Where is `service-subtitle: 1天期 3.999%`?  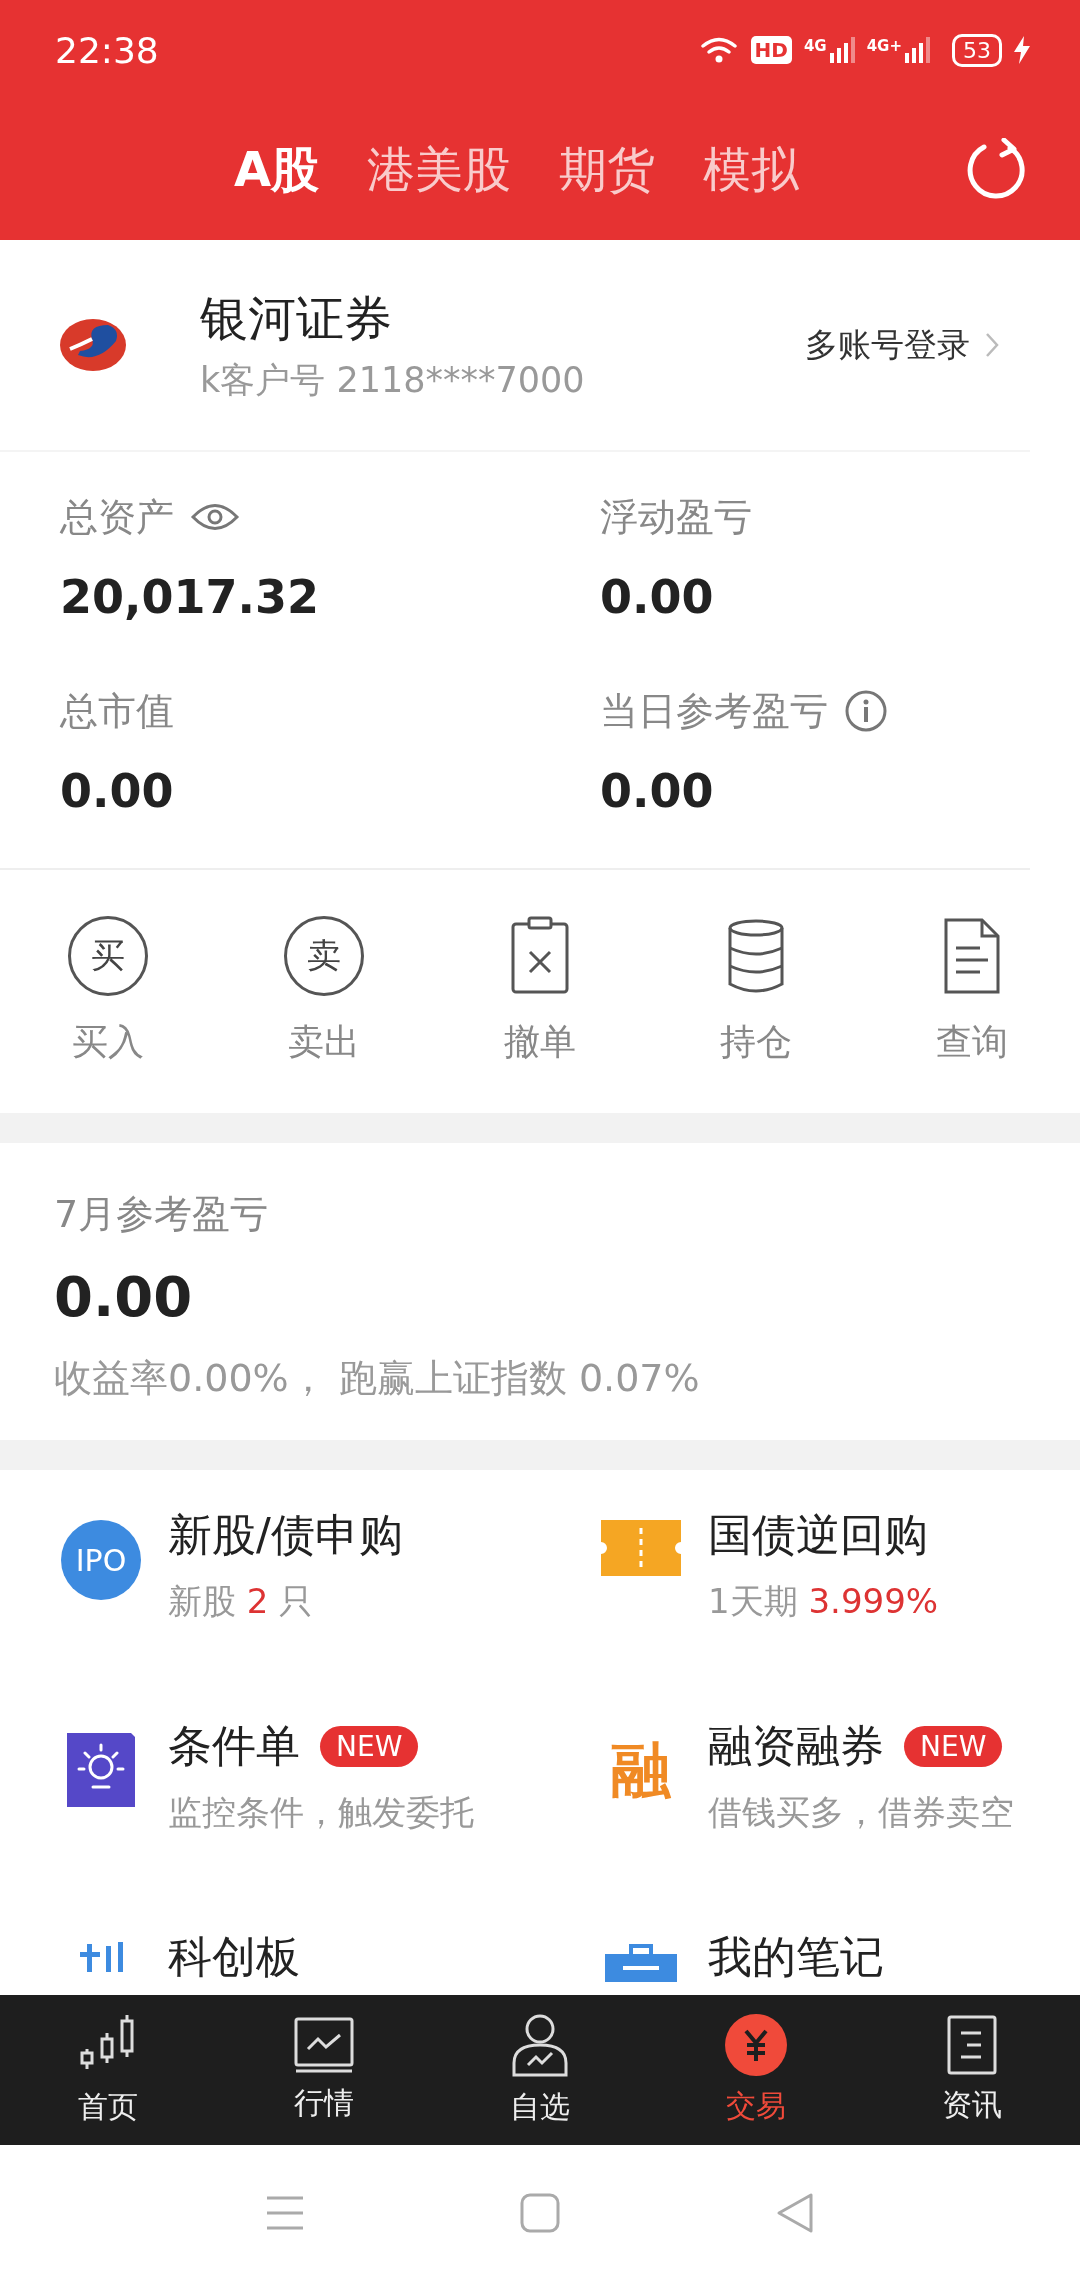 service-subtitle: 1天期 3.999% is located at coordinates (823, 1601).